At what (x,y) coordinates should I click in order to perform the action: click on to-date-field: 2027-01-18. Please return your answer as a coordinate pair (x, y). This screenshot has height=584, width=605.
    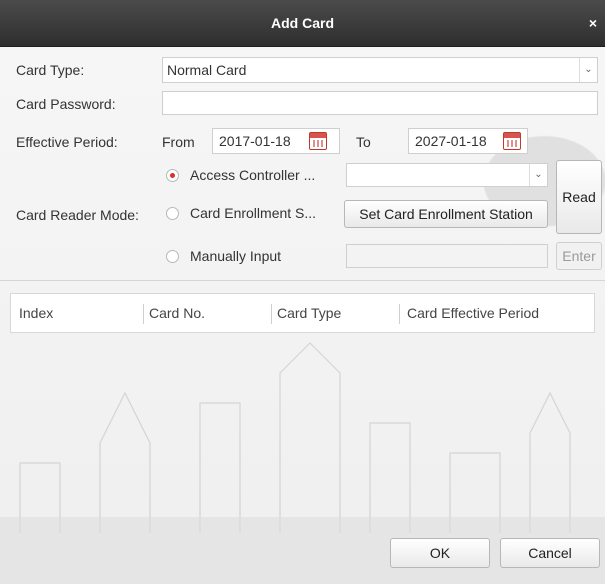
    Looking at the image, I should click on (468, 141).